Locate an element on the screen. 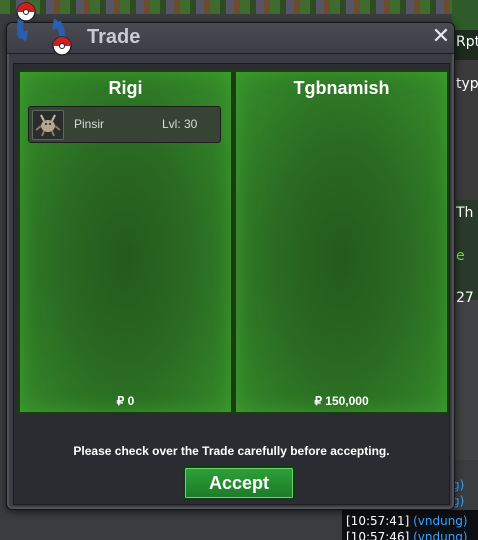 The image size is (478, 540). background-text: 27 is located at coordinates (465, 298).